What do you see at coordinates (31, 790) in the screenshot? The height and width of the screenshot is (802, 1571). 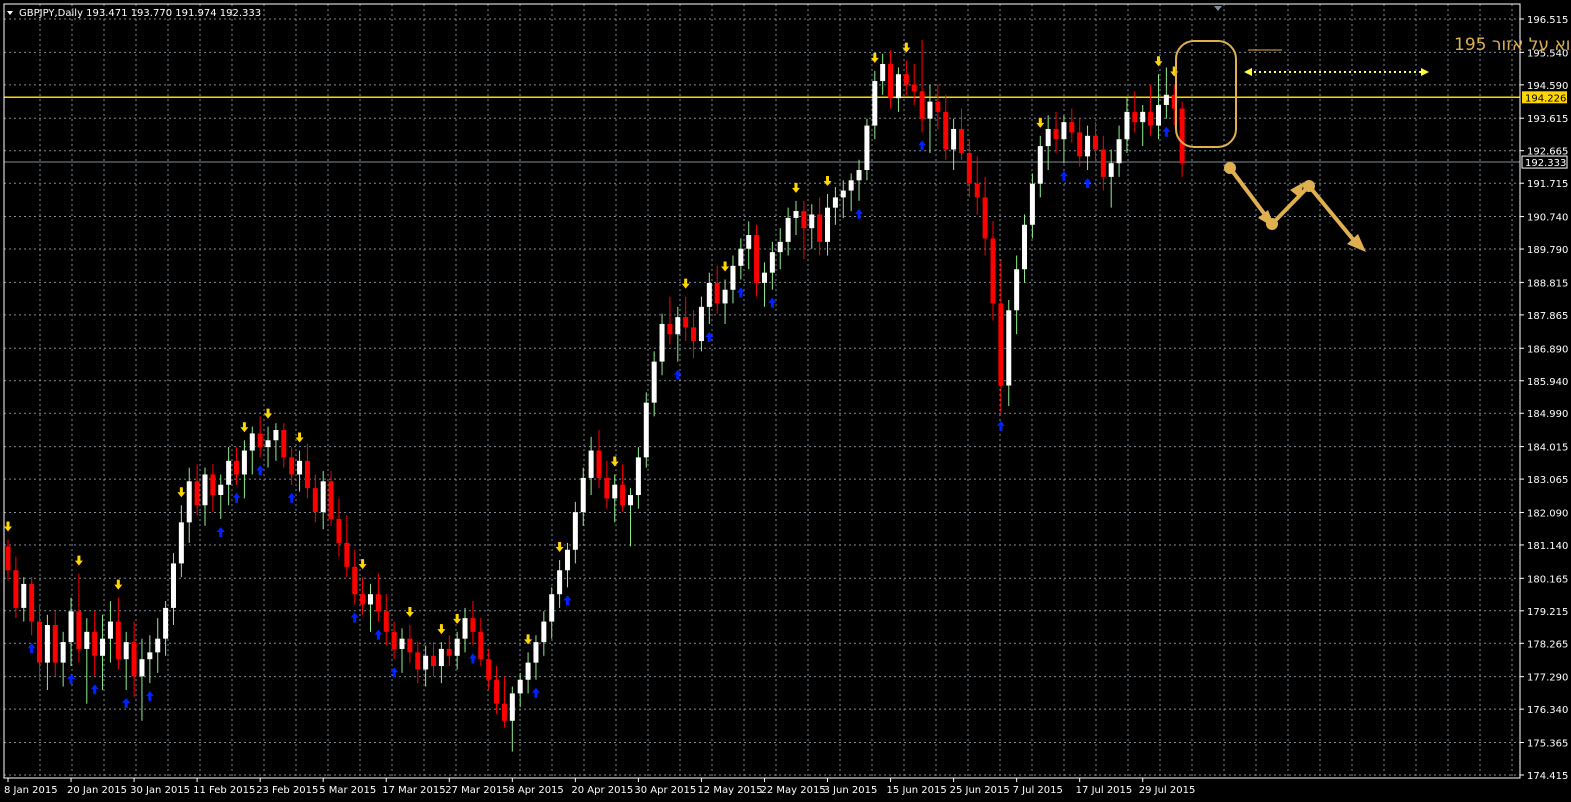 I see `x-tick-label: 8 Jan 2015` at bounding box center [31, 790].